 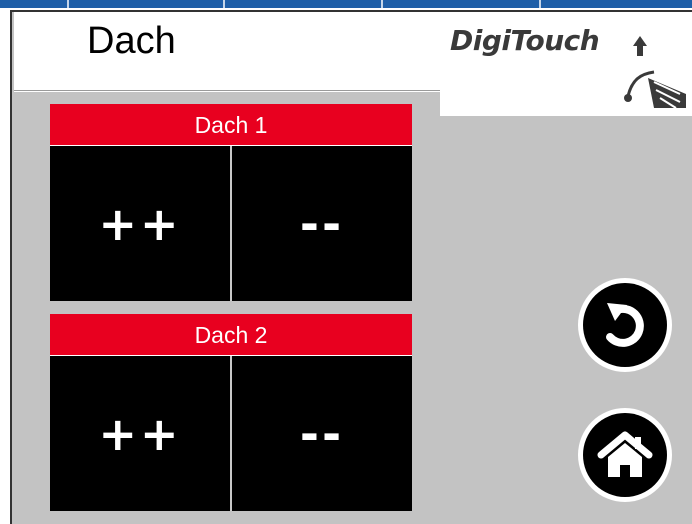 What do you see at coordinates (231, 335) in the screenshot?
I see `group-label: Dach 2` at bounding box center [231, 335].